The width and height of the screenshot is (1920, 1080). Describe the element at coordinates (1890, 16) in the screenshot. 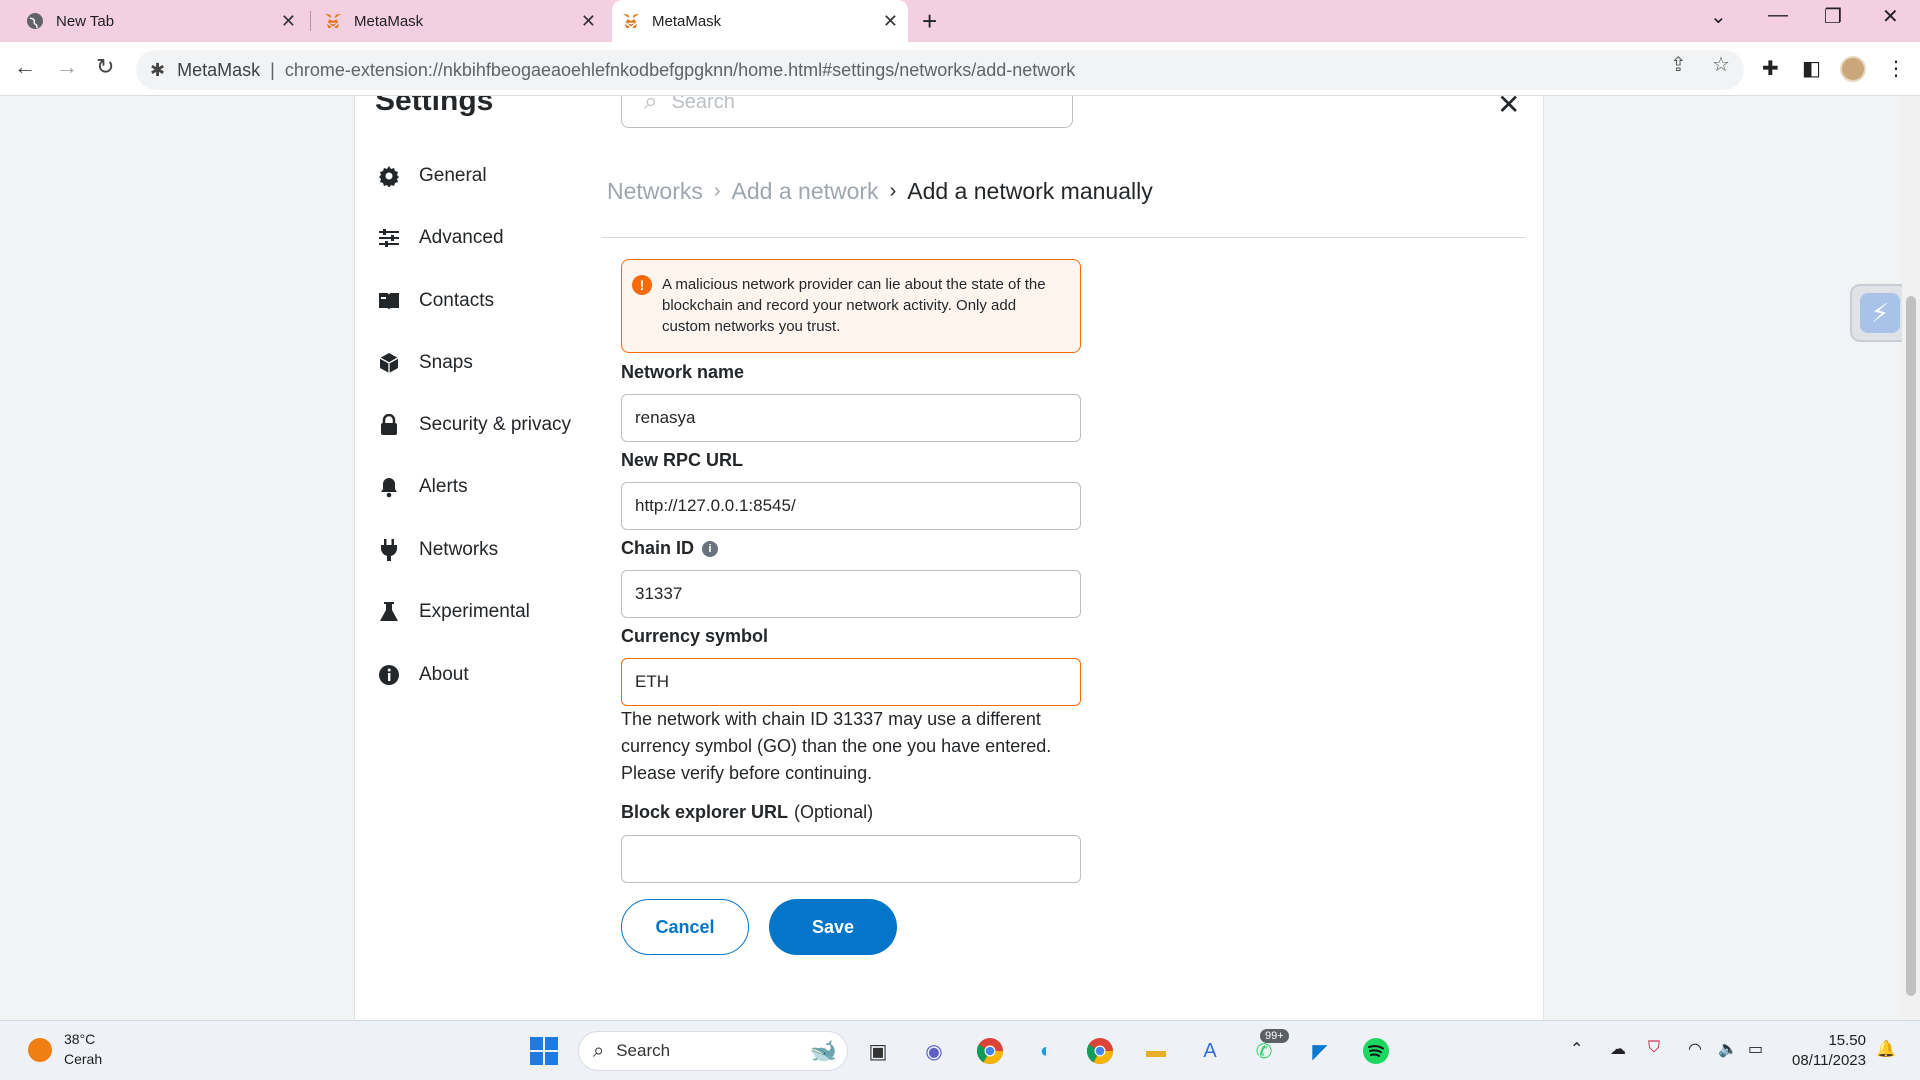

I see `window-close-icon: ✕` at that location.